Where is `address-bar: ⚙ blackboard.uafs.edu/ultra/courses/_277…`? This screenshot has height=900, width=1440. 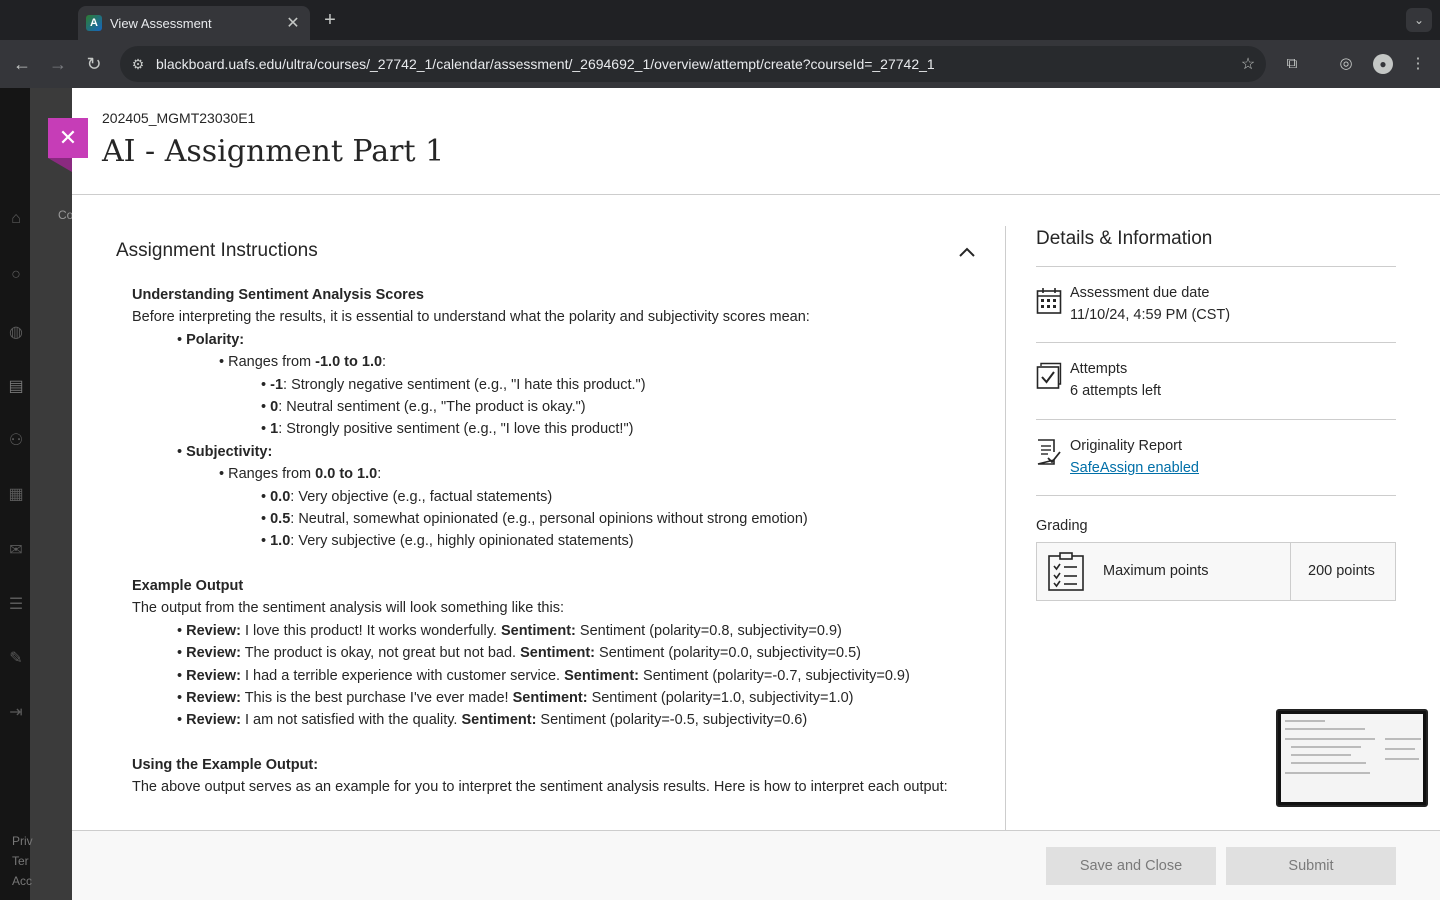
address-bar: ⚙ blackboard.uafs.edu/ultra/courses/_277… is located at coordinates (693, 64).